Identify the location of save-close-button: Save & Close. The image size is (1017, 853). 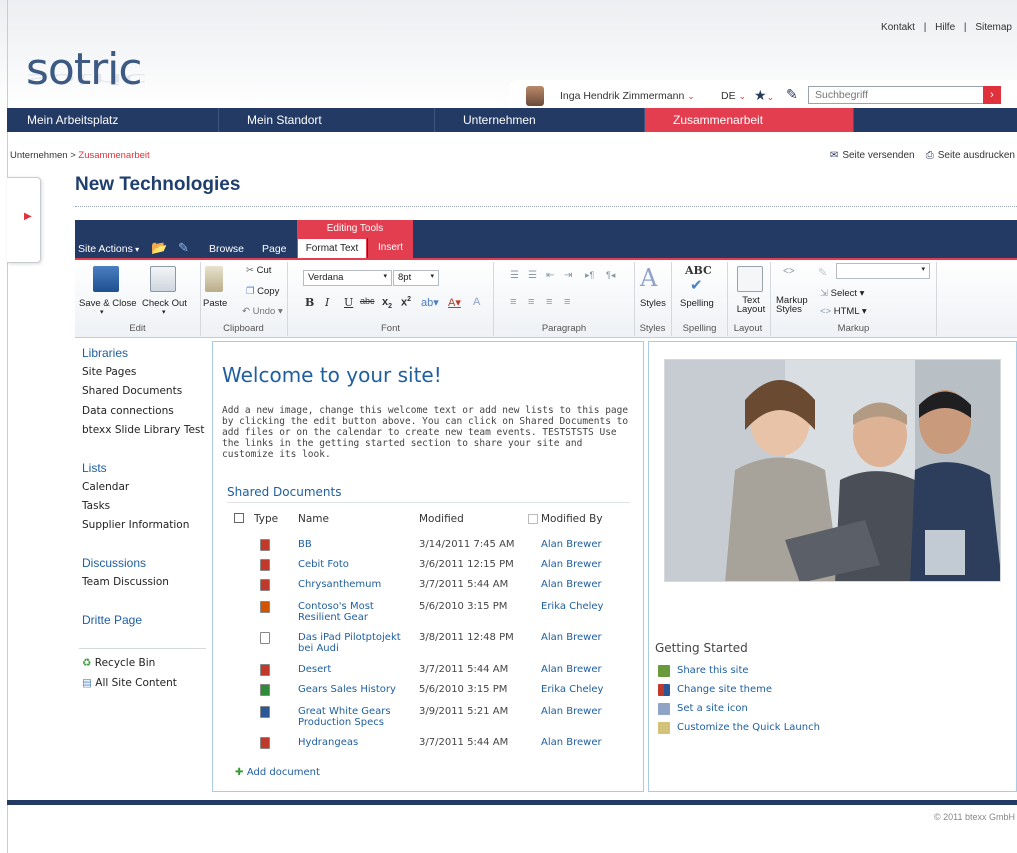
(108, 303).